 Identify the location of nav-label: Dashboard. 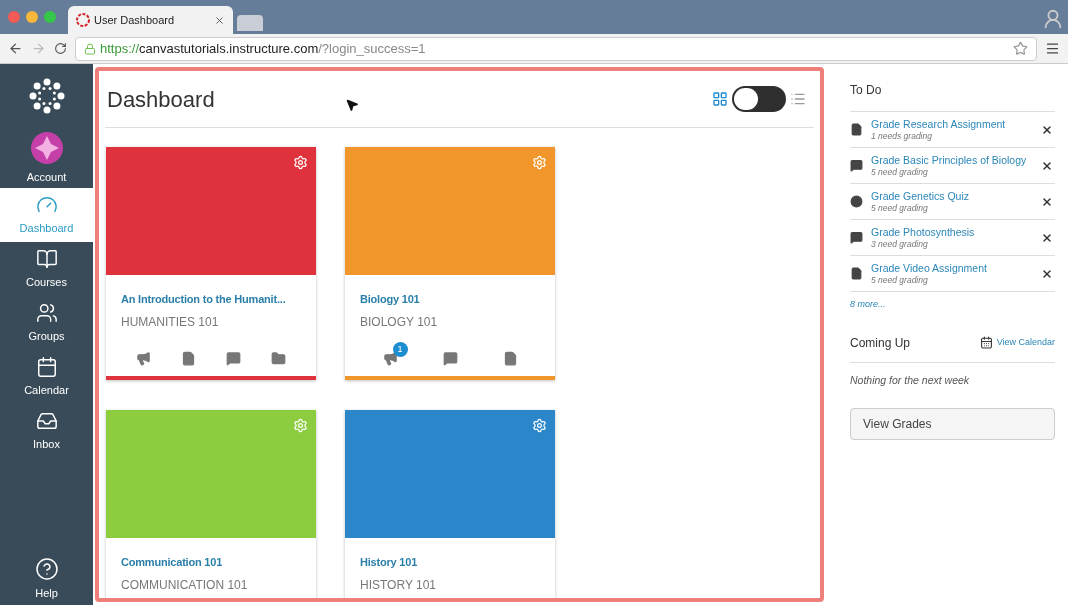
(46, 228).